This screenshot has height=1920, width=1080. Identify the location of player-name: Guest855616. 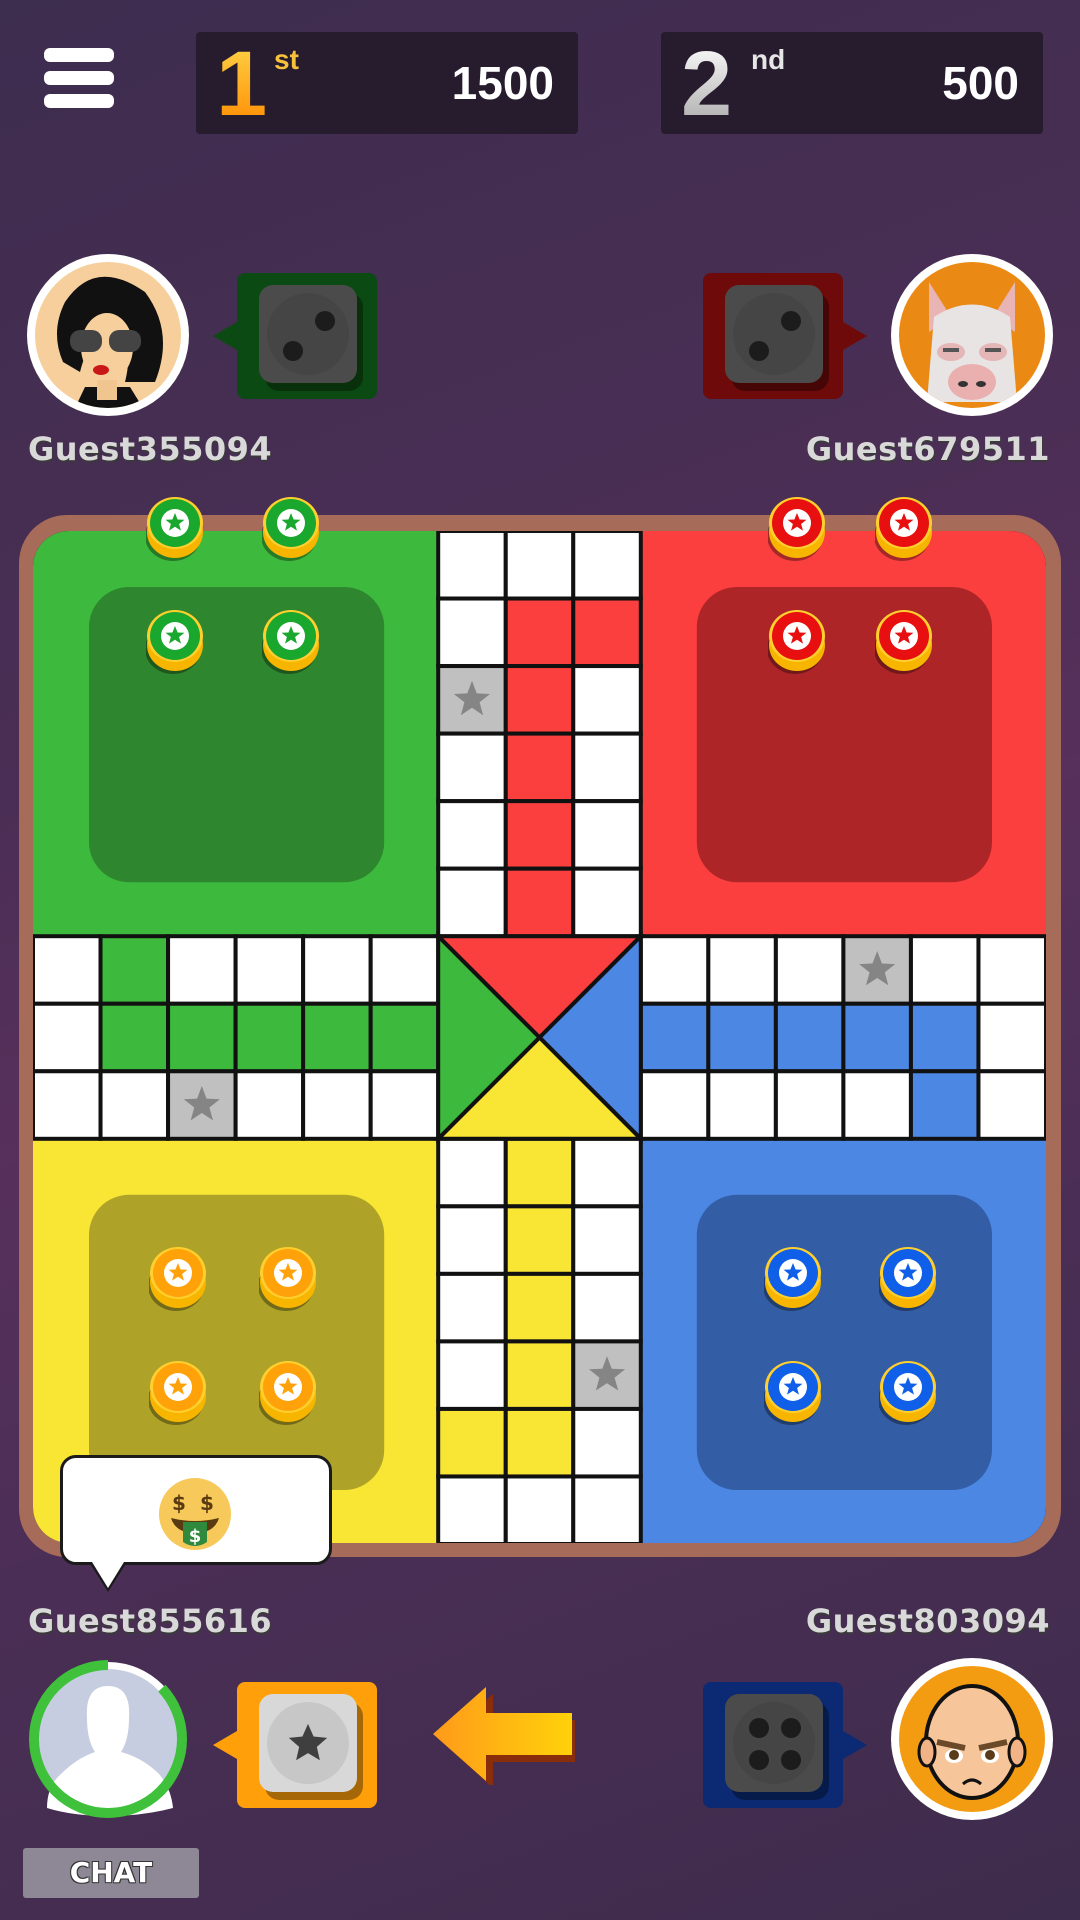
(150, 1621).